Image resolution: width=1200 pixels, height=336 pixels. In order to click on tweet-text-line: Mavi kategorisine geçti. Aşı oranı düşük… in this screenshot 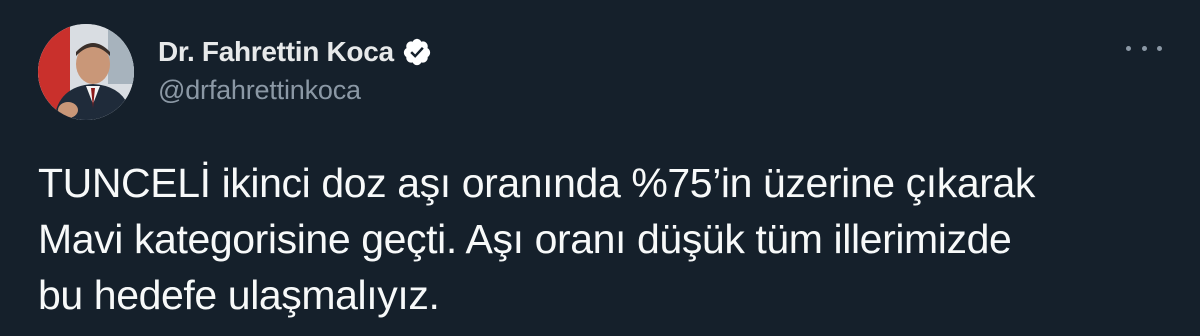, I will do `click(525, 239)`.